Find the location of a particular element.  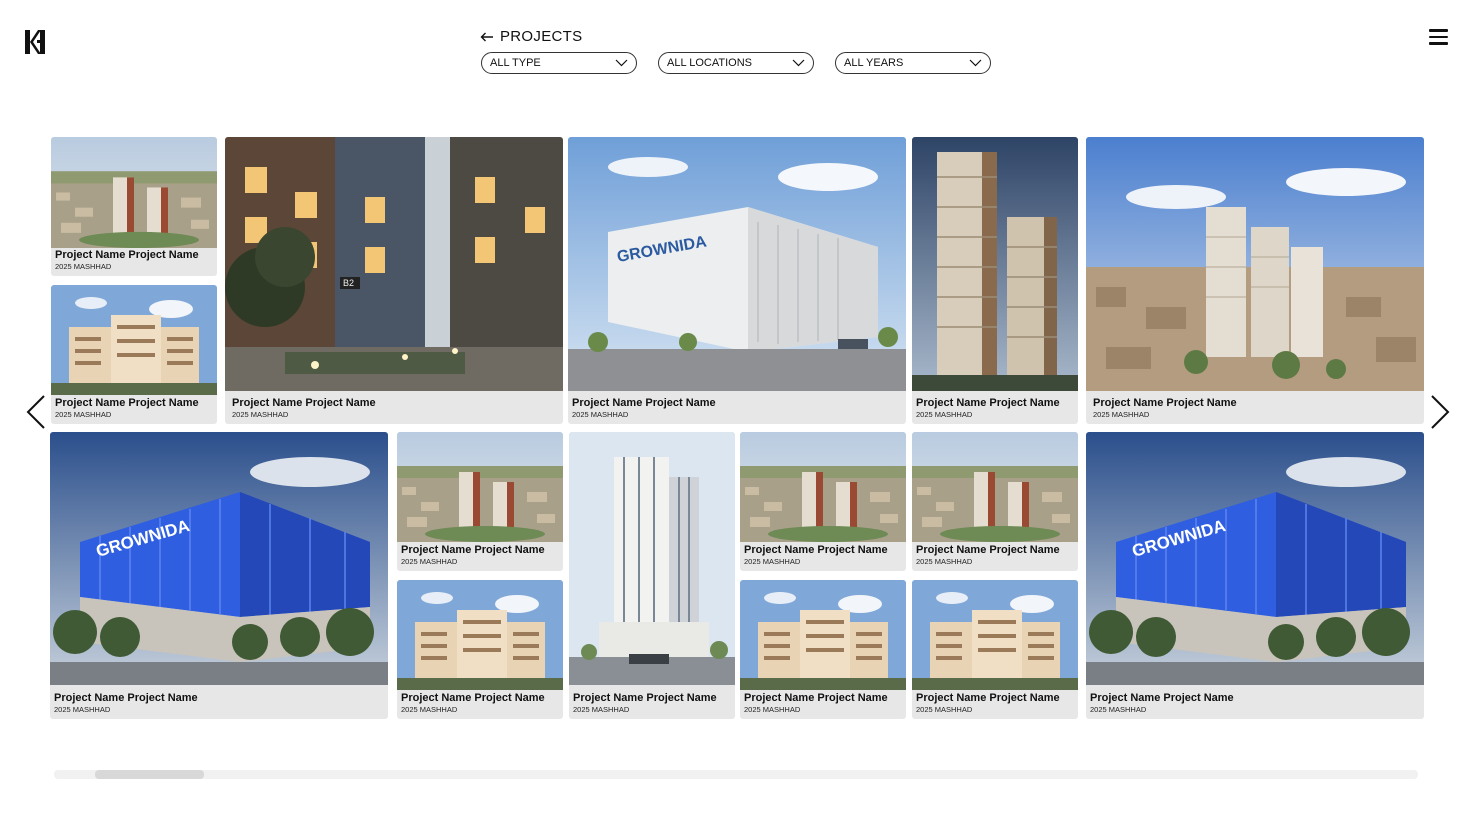

prev-arrow-button is located at coordinates (36, 412).